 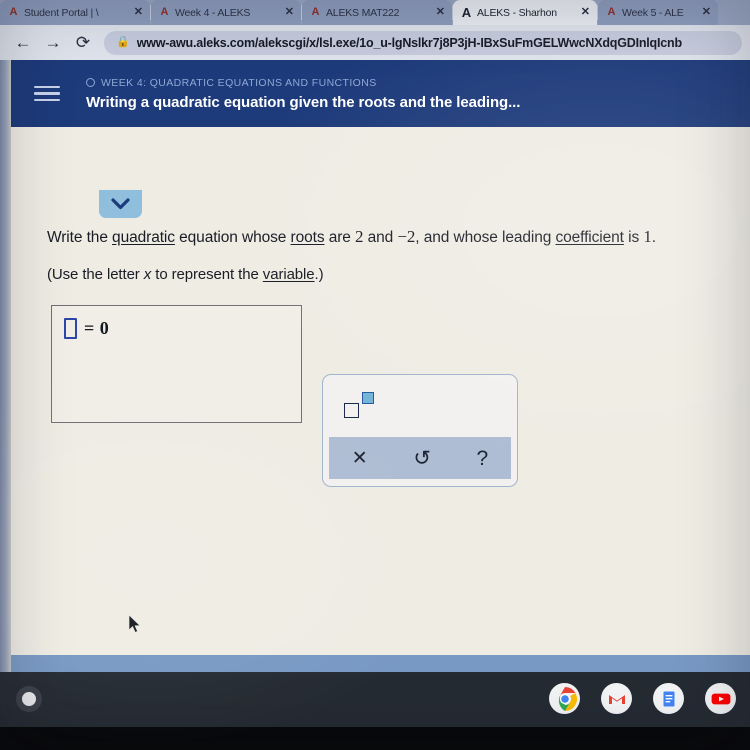 What do you see at coordinates (213, 12) in the screenshot?
I see `tab-title: Week 4 - ALEKS` at bounding box center [213, 12].